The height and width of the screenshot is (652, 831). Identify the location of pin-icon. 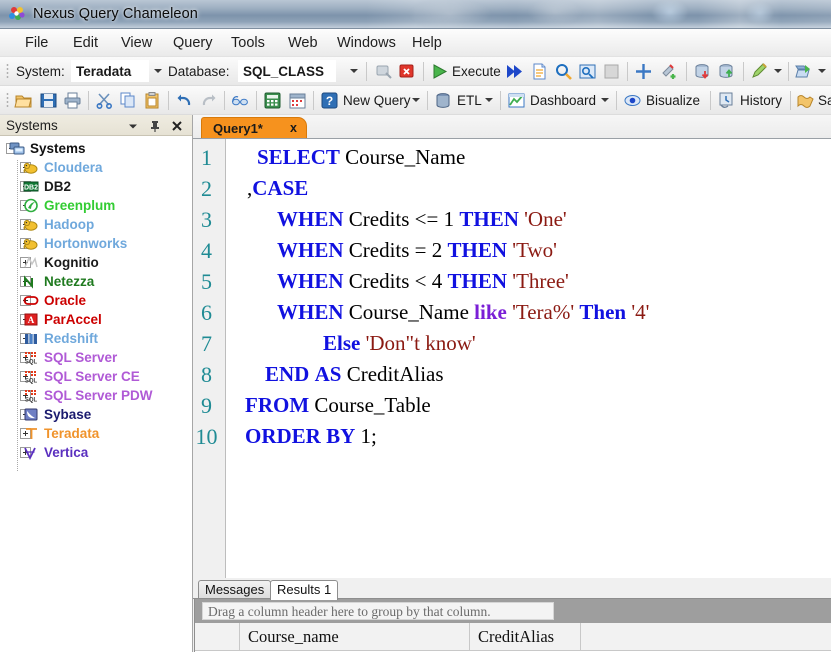
(155, 126).